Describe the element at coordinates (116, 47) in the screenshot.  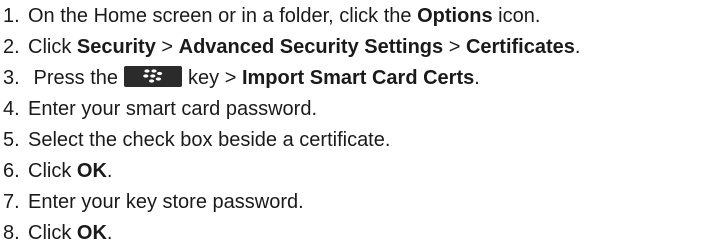
I see `security-label: Security` at that location.